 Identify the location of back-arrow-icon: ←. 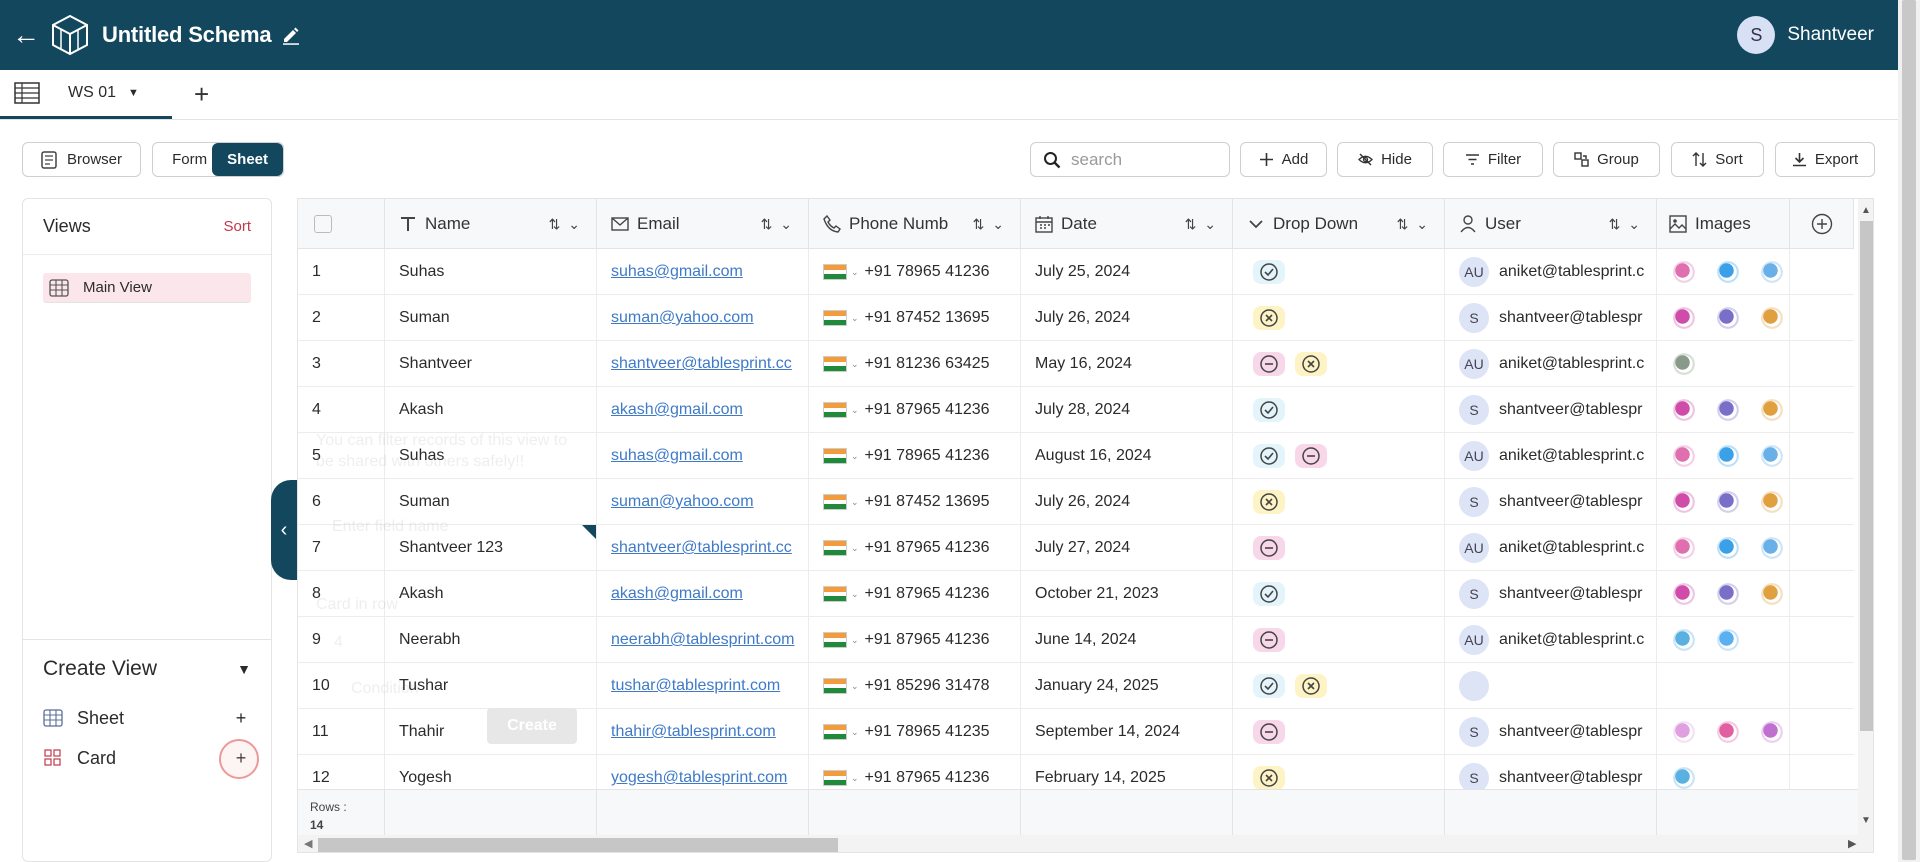
(26, 35).